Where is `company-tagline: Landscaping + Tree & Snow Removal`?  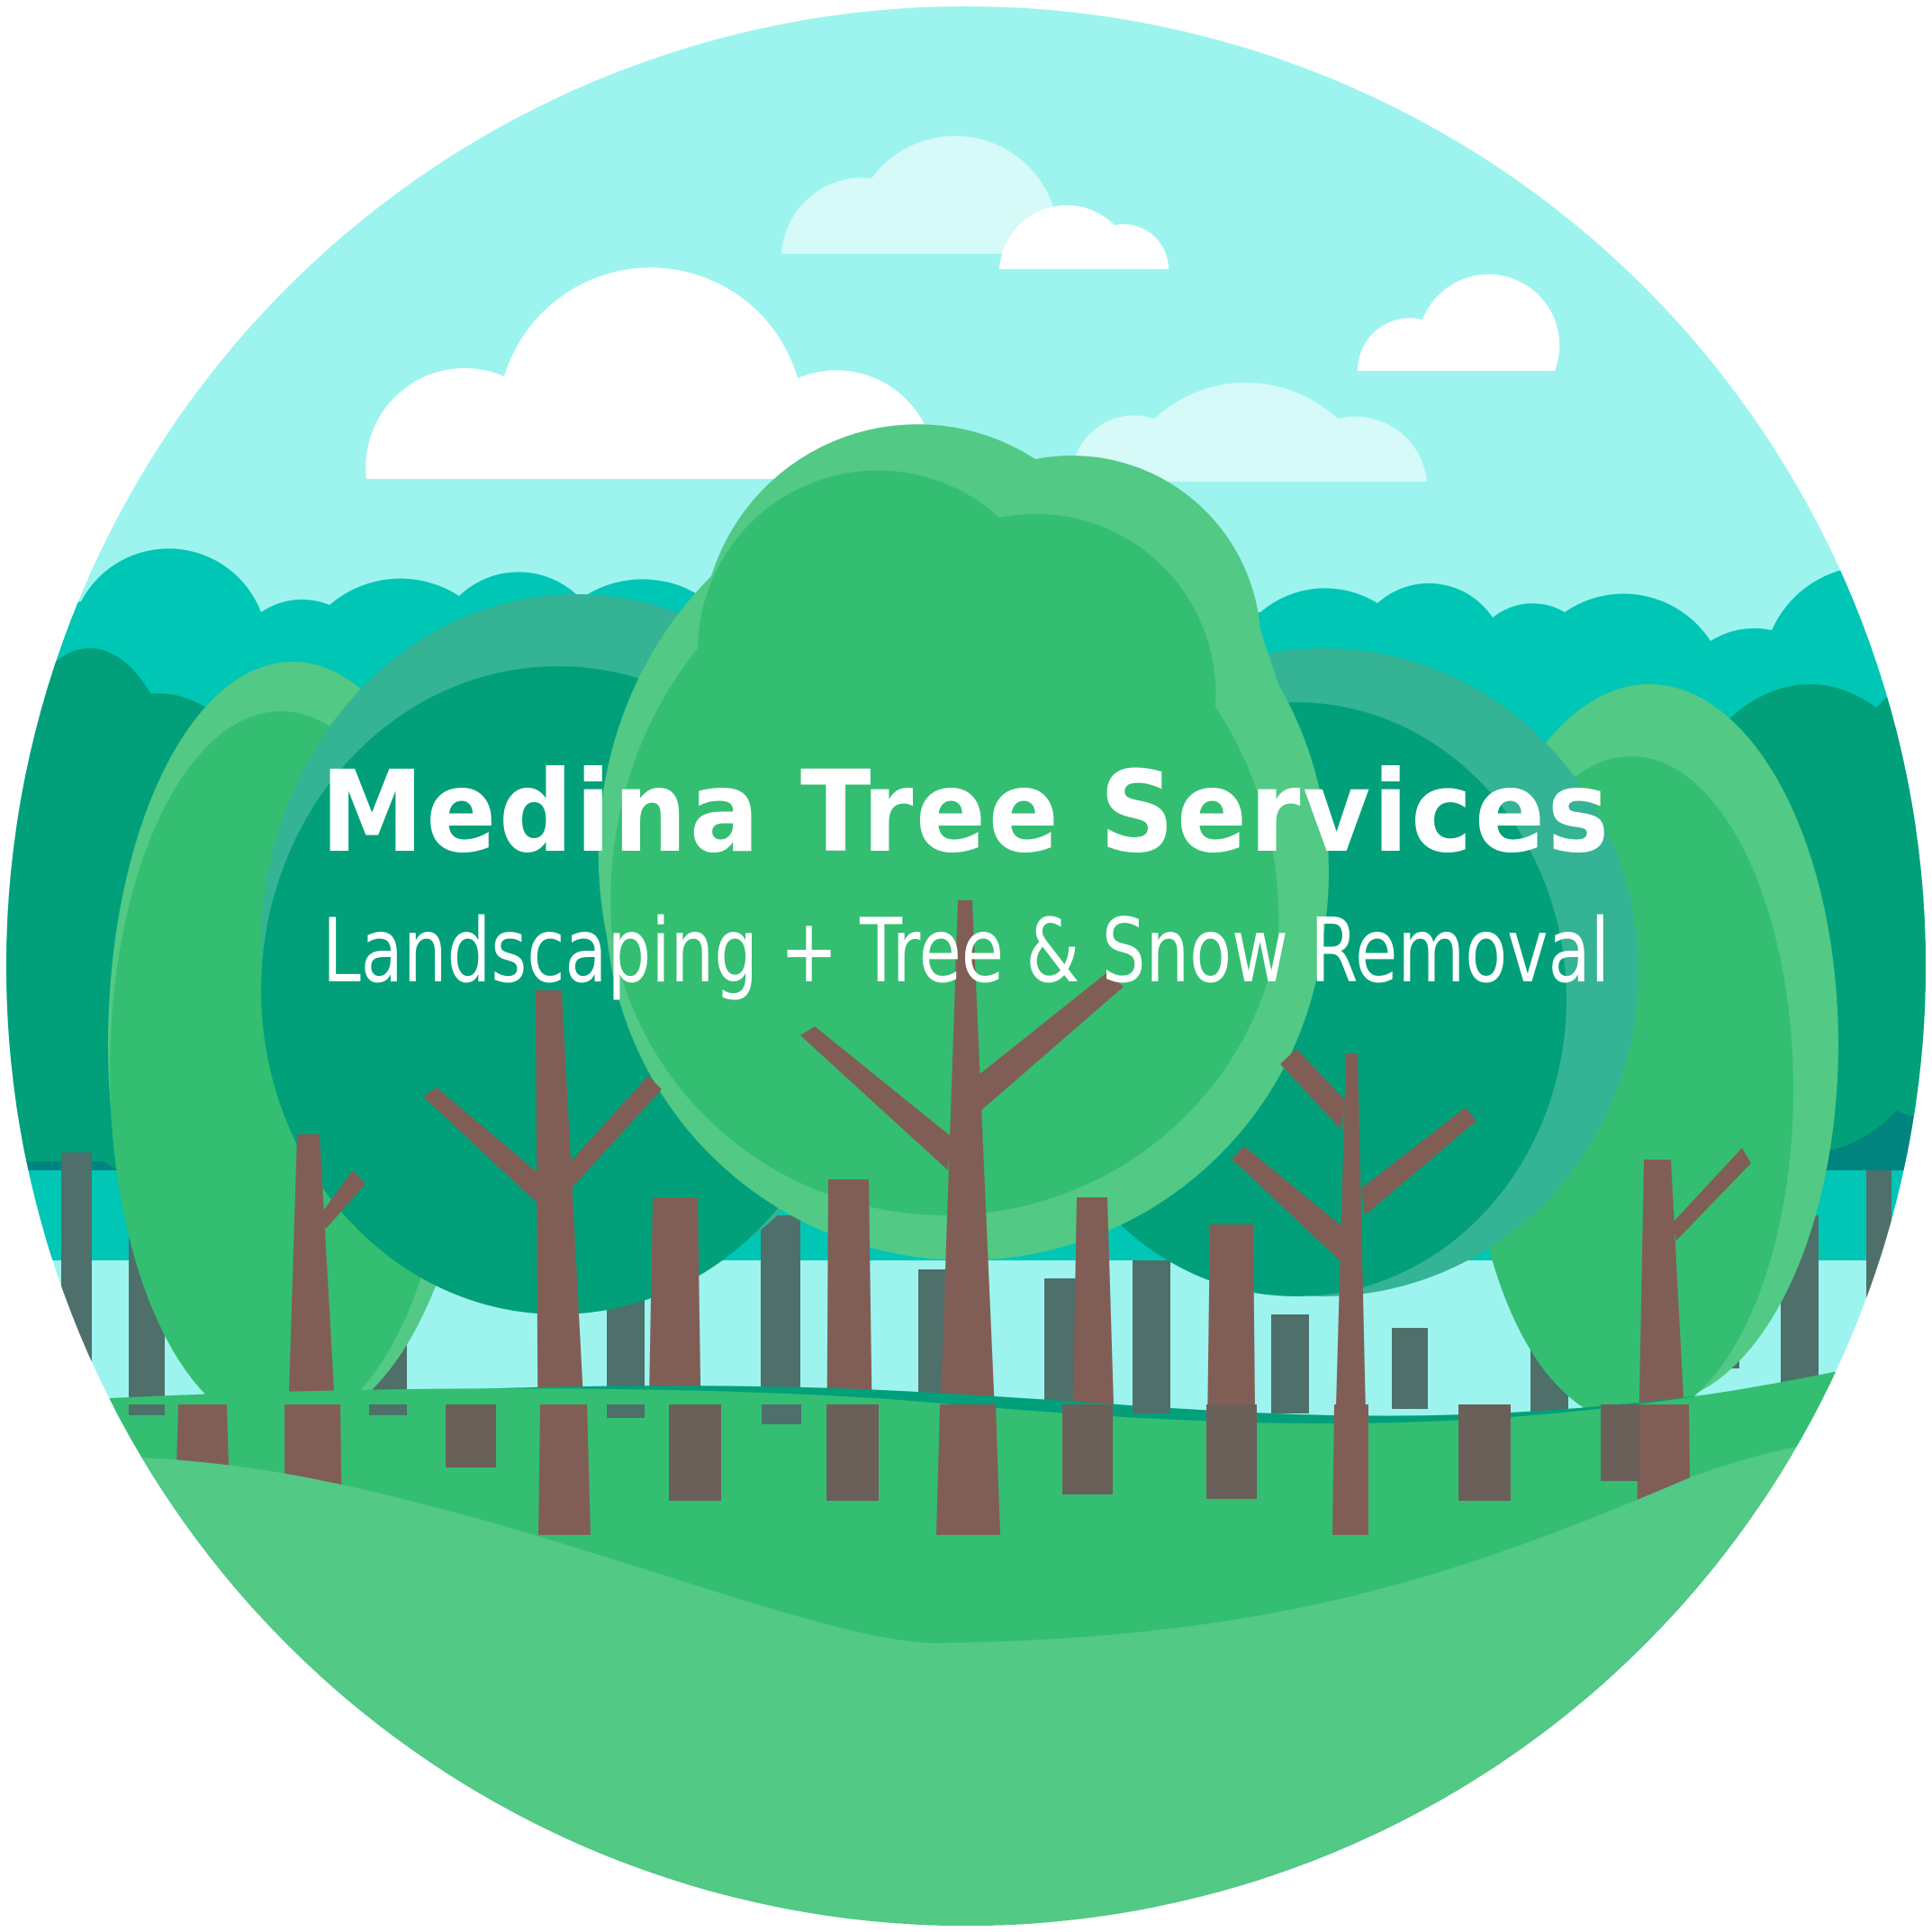
company-tagline: Landscaping + Tree & Snow Removal is located at coordinates (966, 952).